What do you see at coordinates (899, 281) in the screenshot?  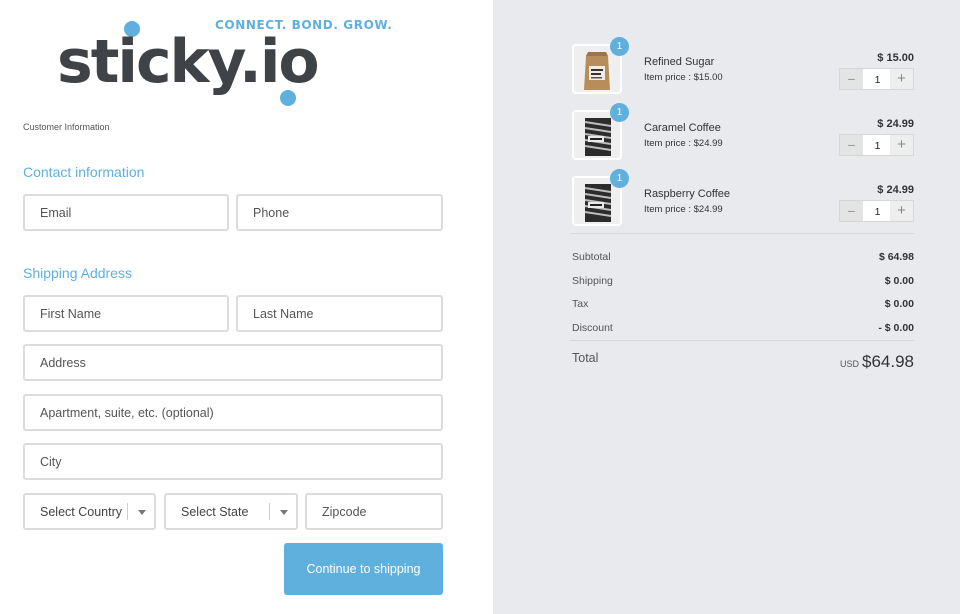 I see `shipping-value: $ 0.00` at bounding box center [899, 281].